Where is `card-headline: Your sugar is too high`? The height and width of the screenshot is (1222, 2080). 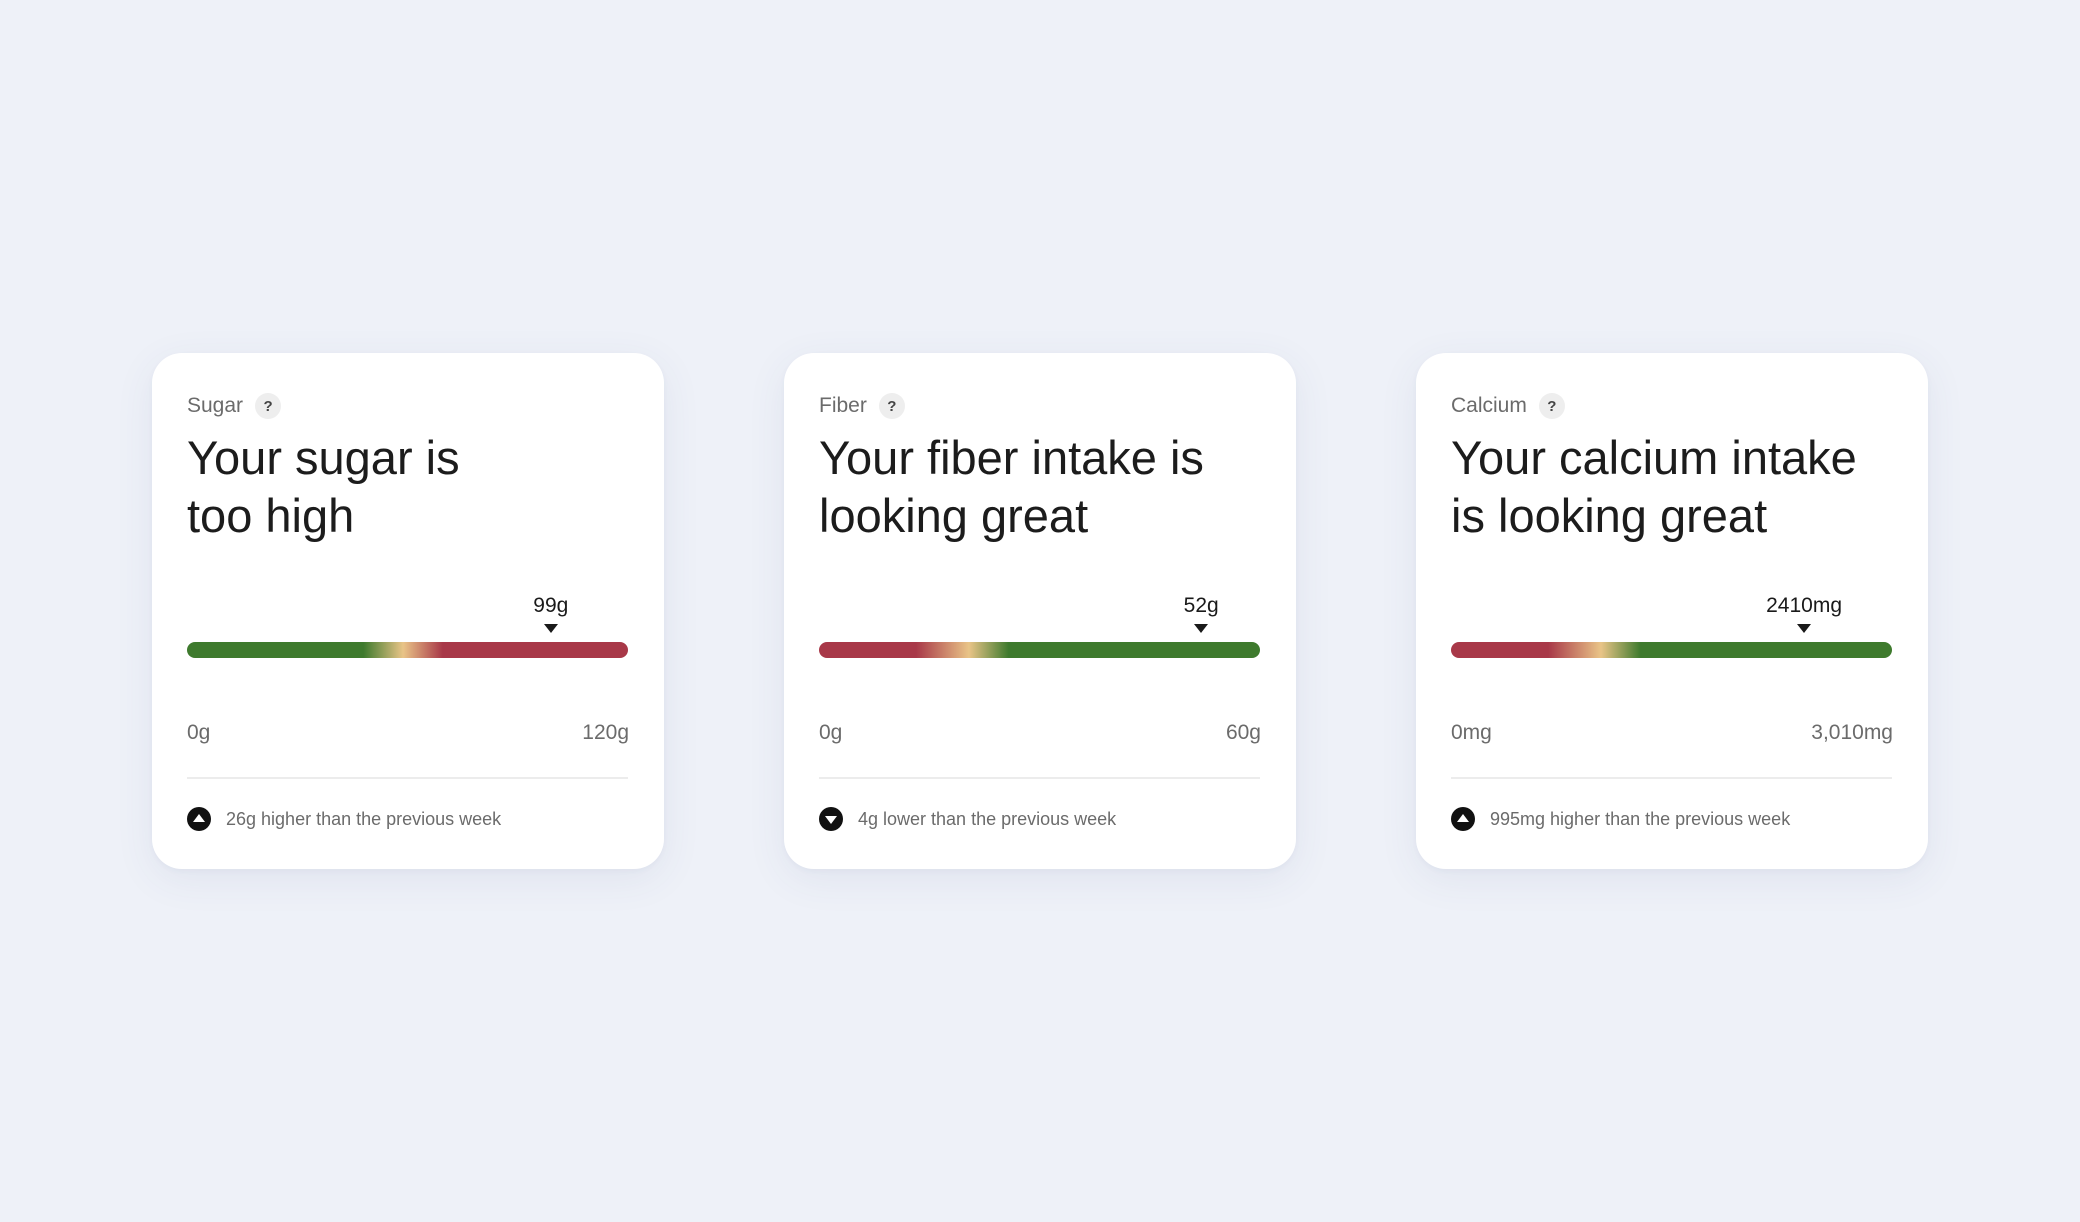
card-headline: Your sugar is too high is located at coordinates (323, 486).